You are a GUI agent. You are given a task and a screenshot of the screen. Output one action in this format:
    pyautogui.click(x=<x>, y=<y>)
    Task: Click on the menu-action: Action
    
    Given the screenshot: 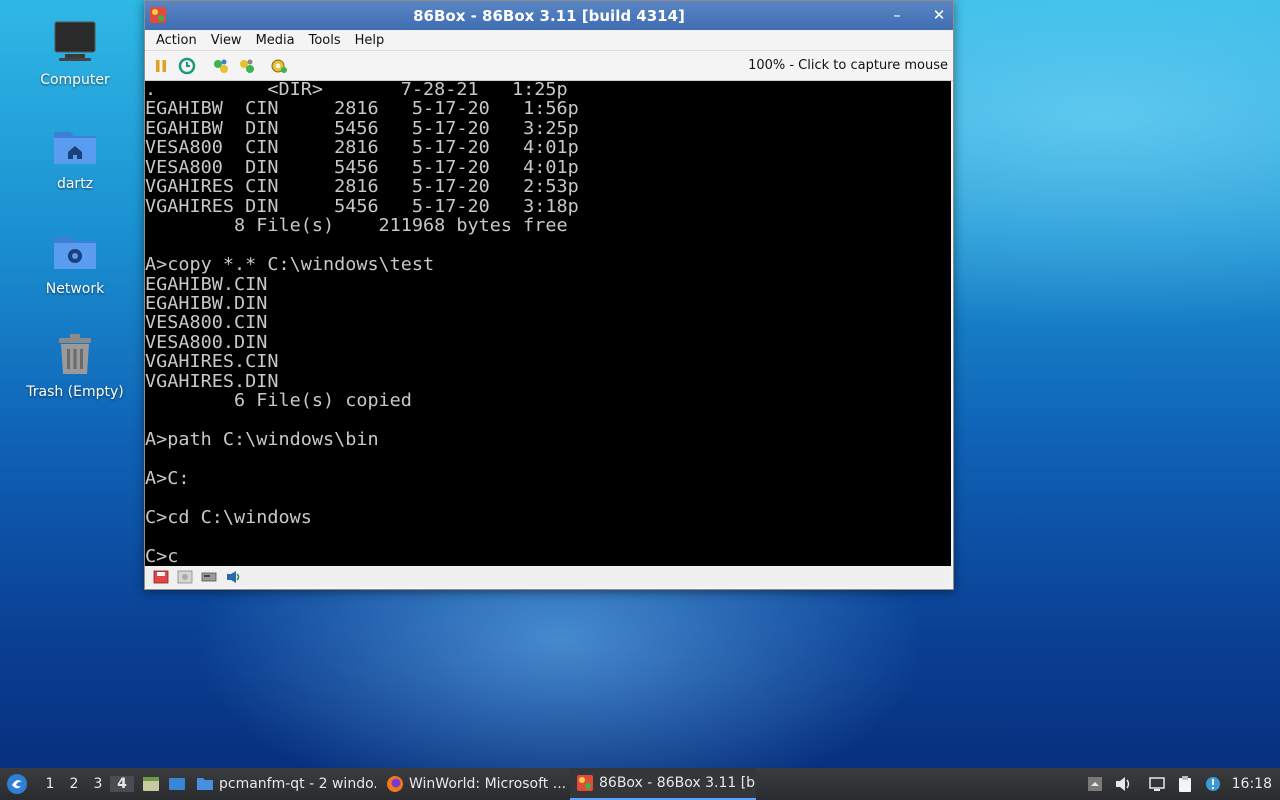 What is the action you would take?
    pyautogui.click(x=176, y=40)
    